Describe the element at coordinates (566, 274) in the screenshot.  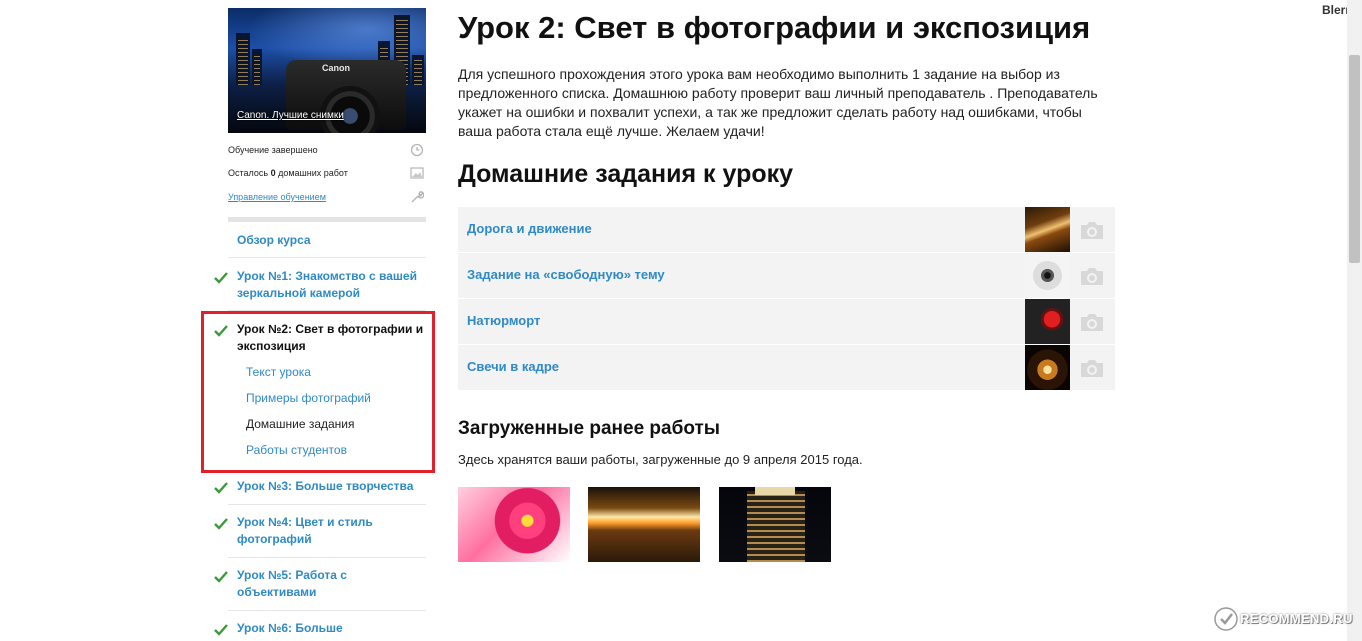
I see `homework-title-link: Задание на «свободную» тему` at that location.